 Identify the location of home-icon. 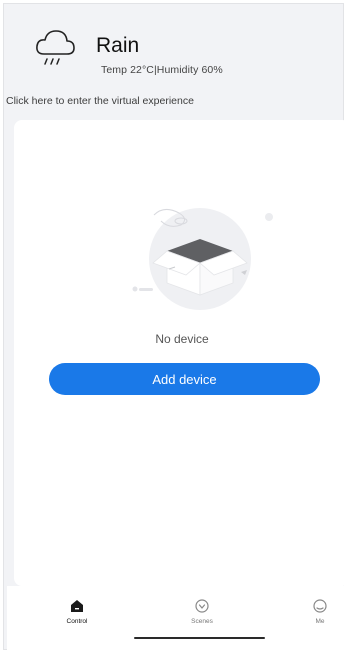
(77, 606).